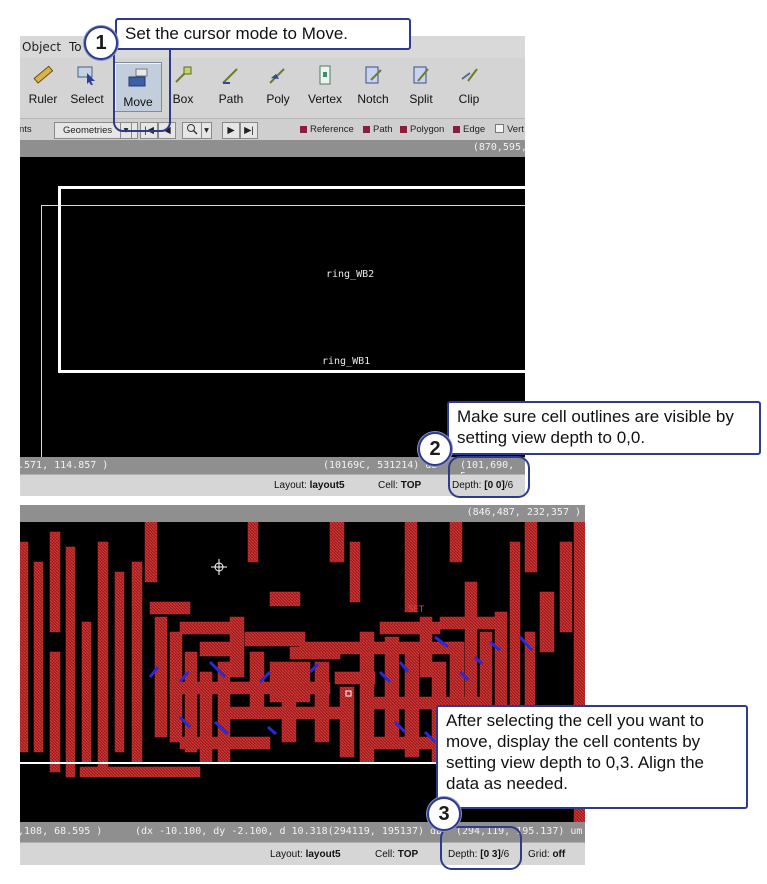 This screenshot has width=767, height=884. I want to click on select-tool-button: Select, so click(87, 87).